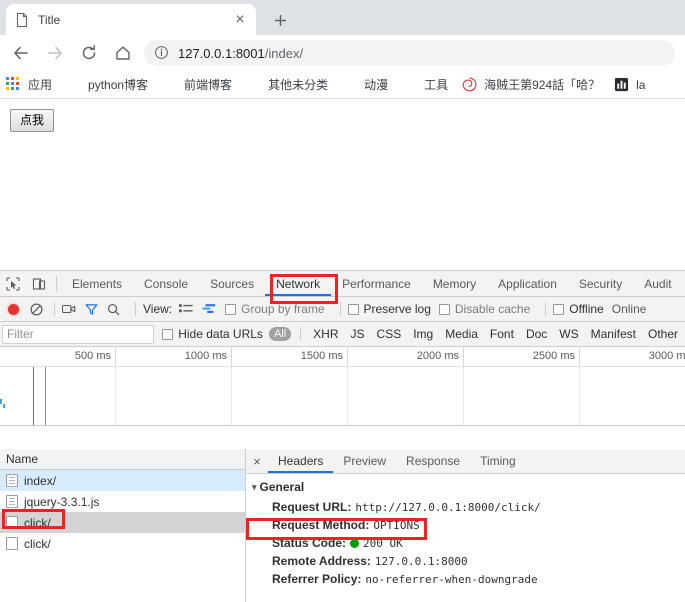 Image resolution: width=685 pixels, height=602 pixels. What do you see at coordinates (666, 356) in the screenshot?
I see `tick-label: 3000 ms` at bounding box center [666, 356].